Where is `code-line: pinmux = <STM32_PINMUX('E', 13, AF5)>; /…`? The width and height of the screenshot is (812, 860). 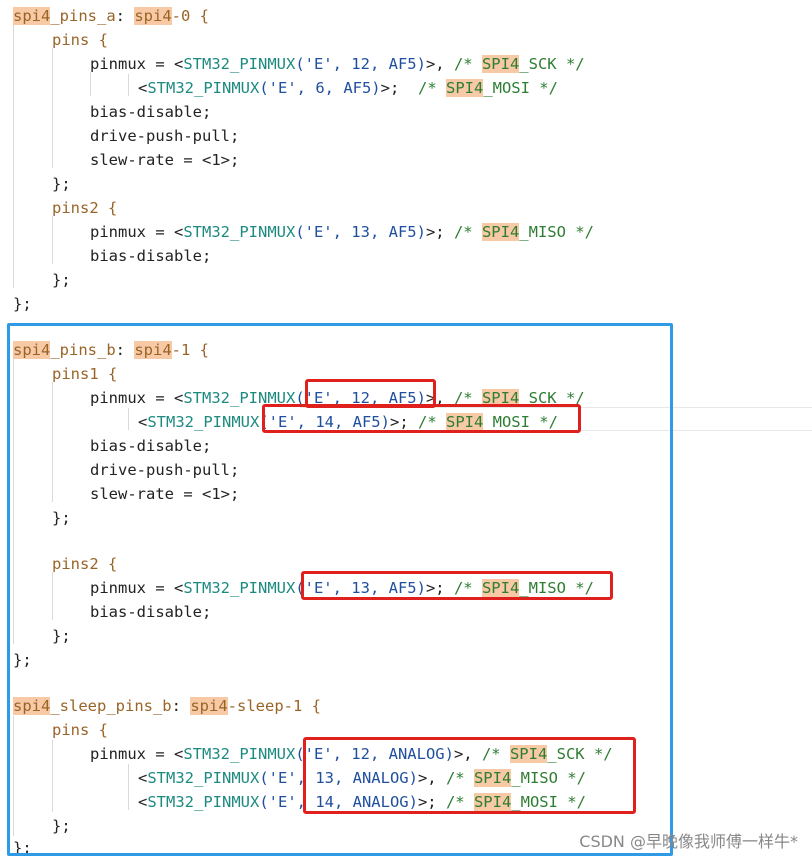 code-line: pinmux = <STM32_PINMUX('E', 13, AF5)>; /… is located at coordinates (342, 232).